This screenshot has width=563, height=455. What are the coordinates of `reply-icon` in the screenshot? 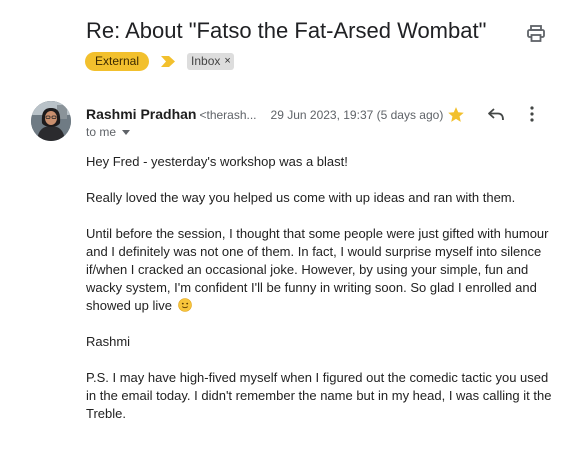 It's located at (496, 114).